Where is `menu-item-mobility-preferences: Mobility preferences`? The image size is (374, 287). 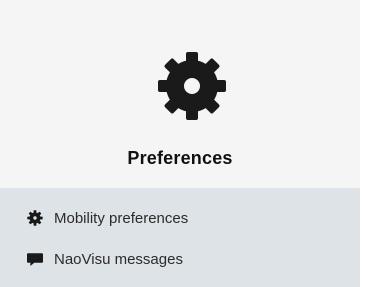 menu-item-mobility-preferences: Mobility preferences is located at coordinates (107, 218).